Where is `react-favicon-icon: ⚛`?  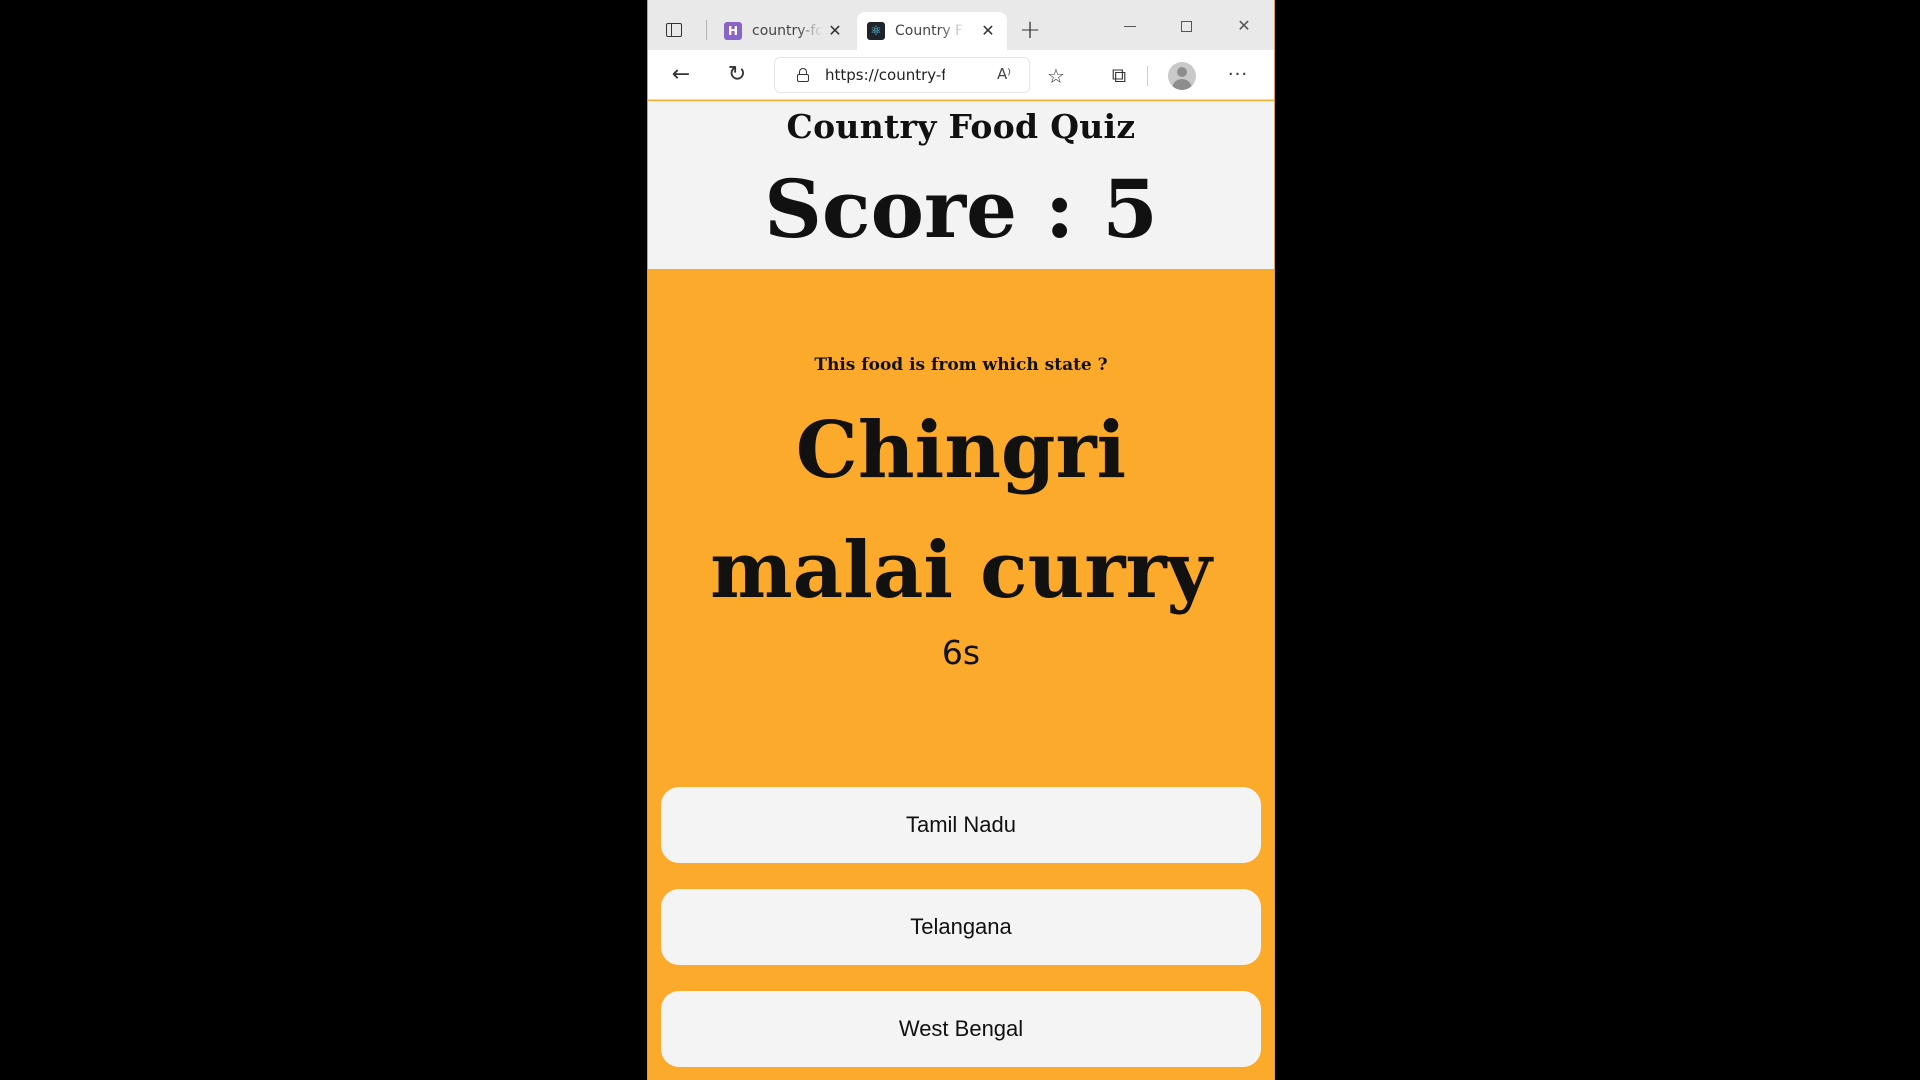 react-favicon-icon: ⚛ is located at coordinates (876, 31).